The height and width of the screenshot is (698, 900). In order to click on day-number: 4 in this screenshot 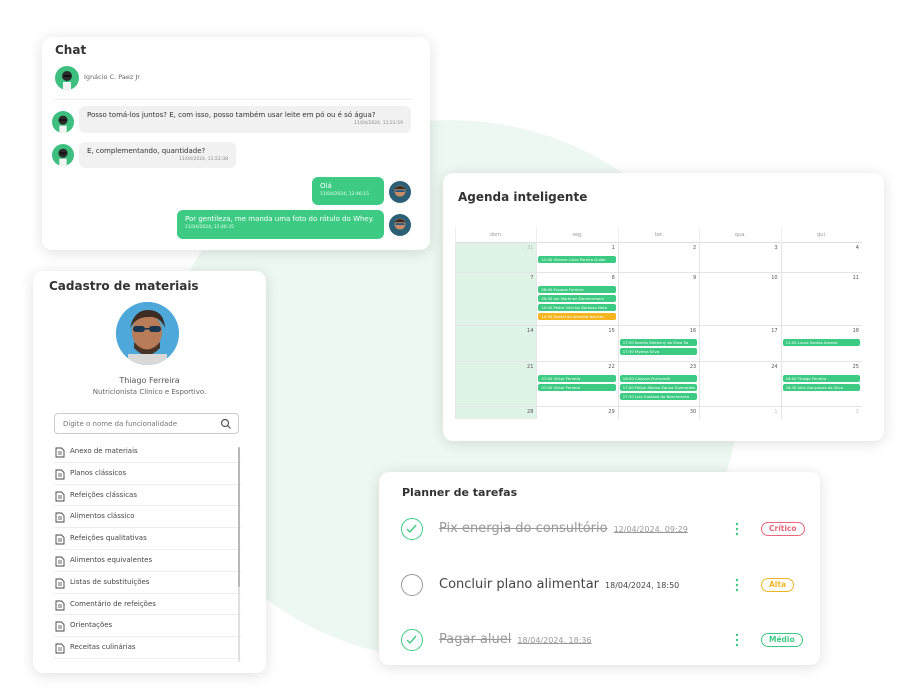, I will do `click(857, 248)`.